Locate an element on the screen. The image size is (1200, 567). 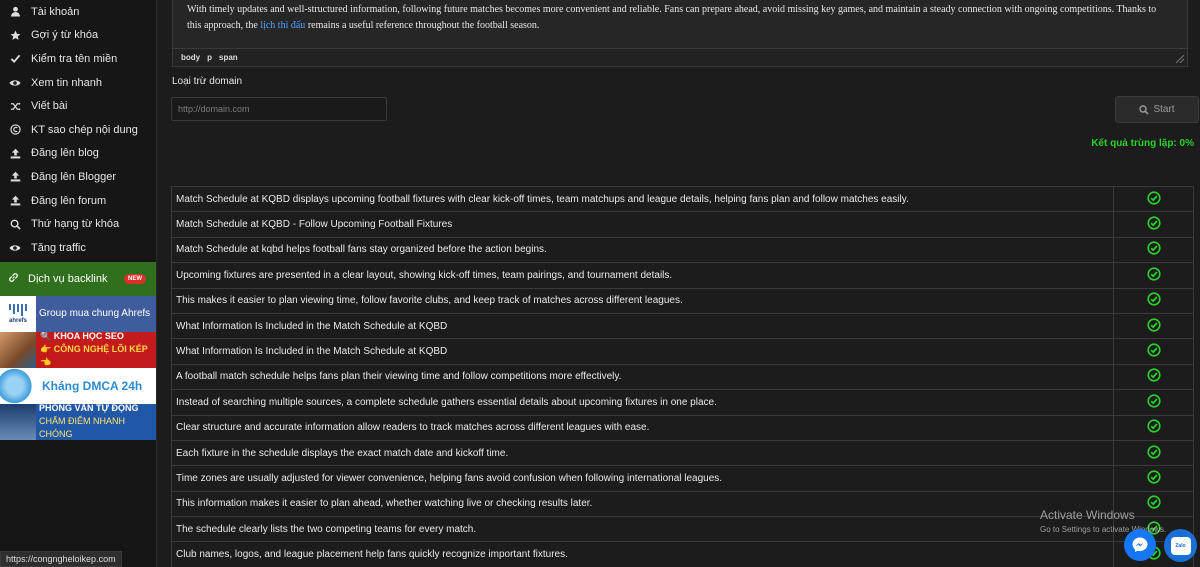
start-button: Start is located at coordinates (1157, 109).